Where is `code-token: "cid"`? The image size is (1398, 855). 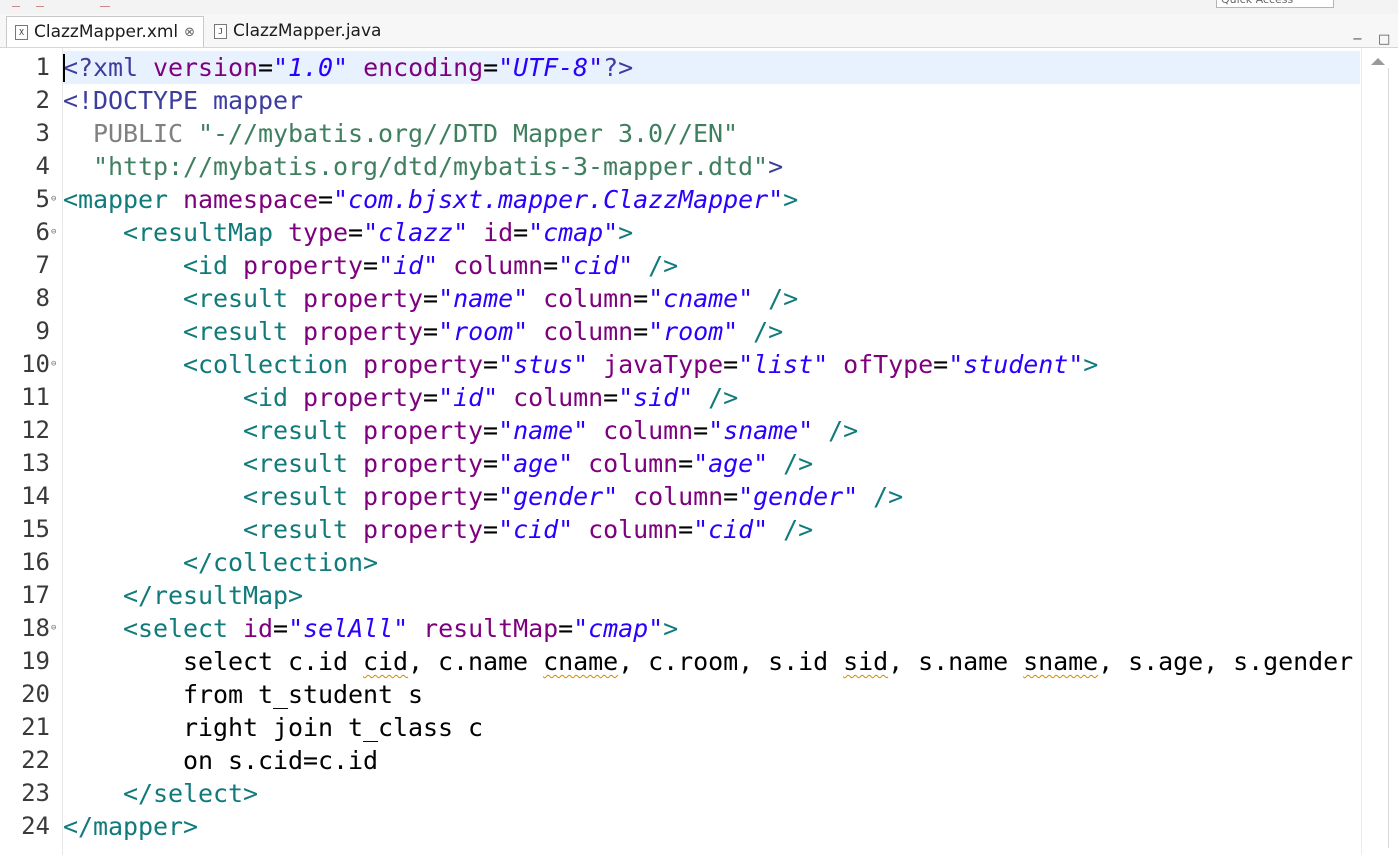 code-token: "cid" is located at coordinates (731, 529).